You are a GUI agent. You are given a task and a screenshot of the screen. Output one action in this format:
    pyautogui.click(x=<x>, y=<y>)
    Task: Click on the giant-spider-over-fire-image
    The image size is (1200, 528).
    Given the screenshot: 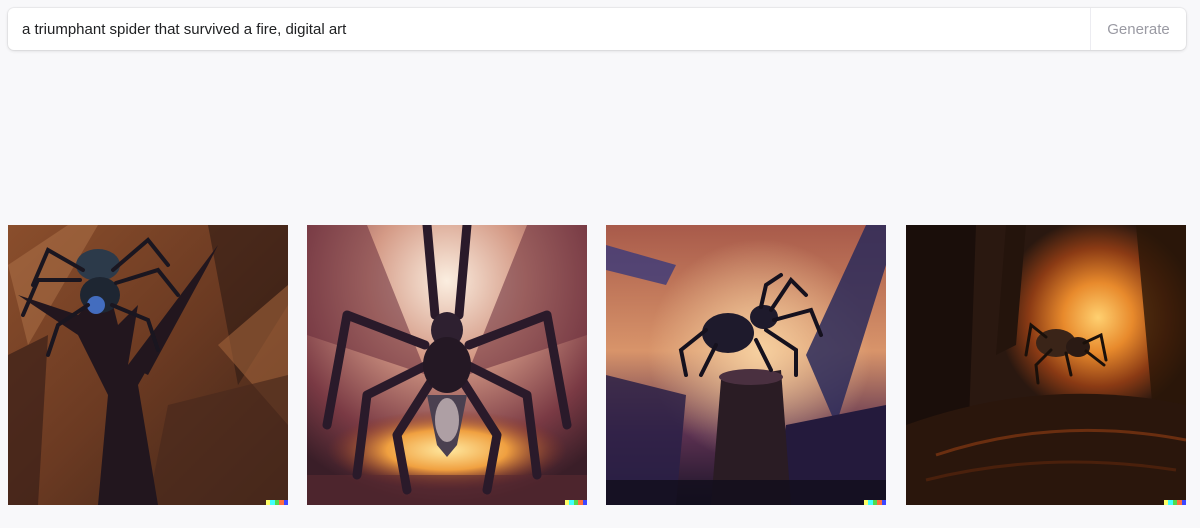 What is the action you would take?
    pyautogui.click(x=447, y=365)
    